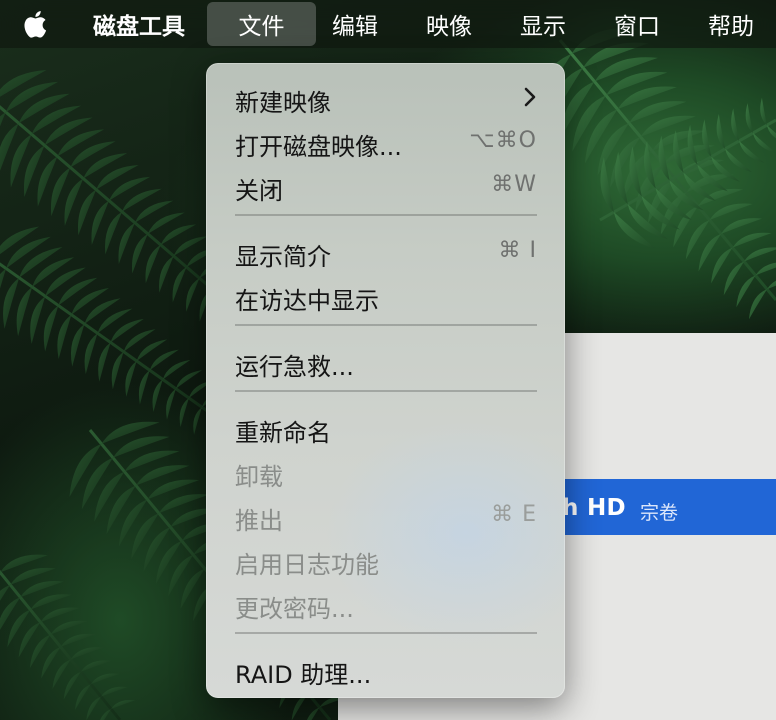  I want to click on menu-item-shortcut: ⌘ I, so click(517, 250).